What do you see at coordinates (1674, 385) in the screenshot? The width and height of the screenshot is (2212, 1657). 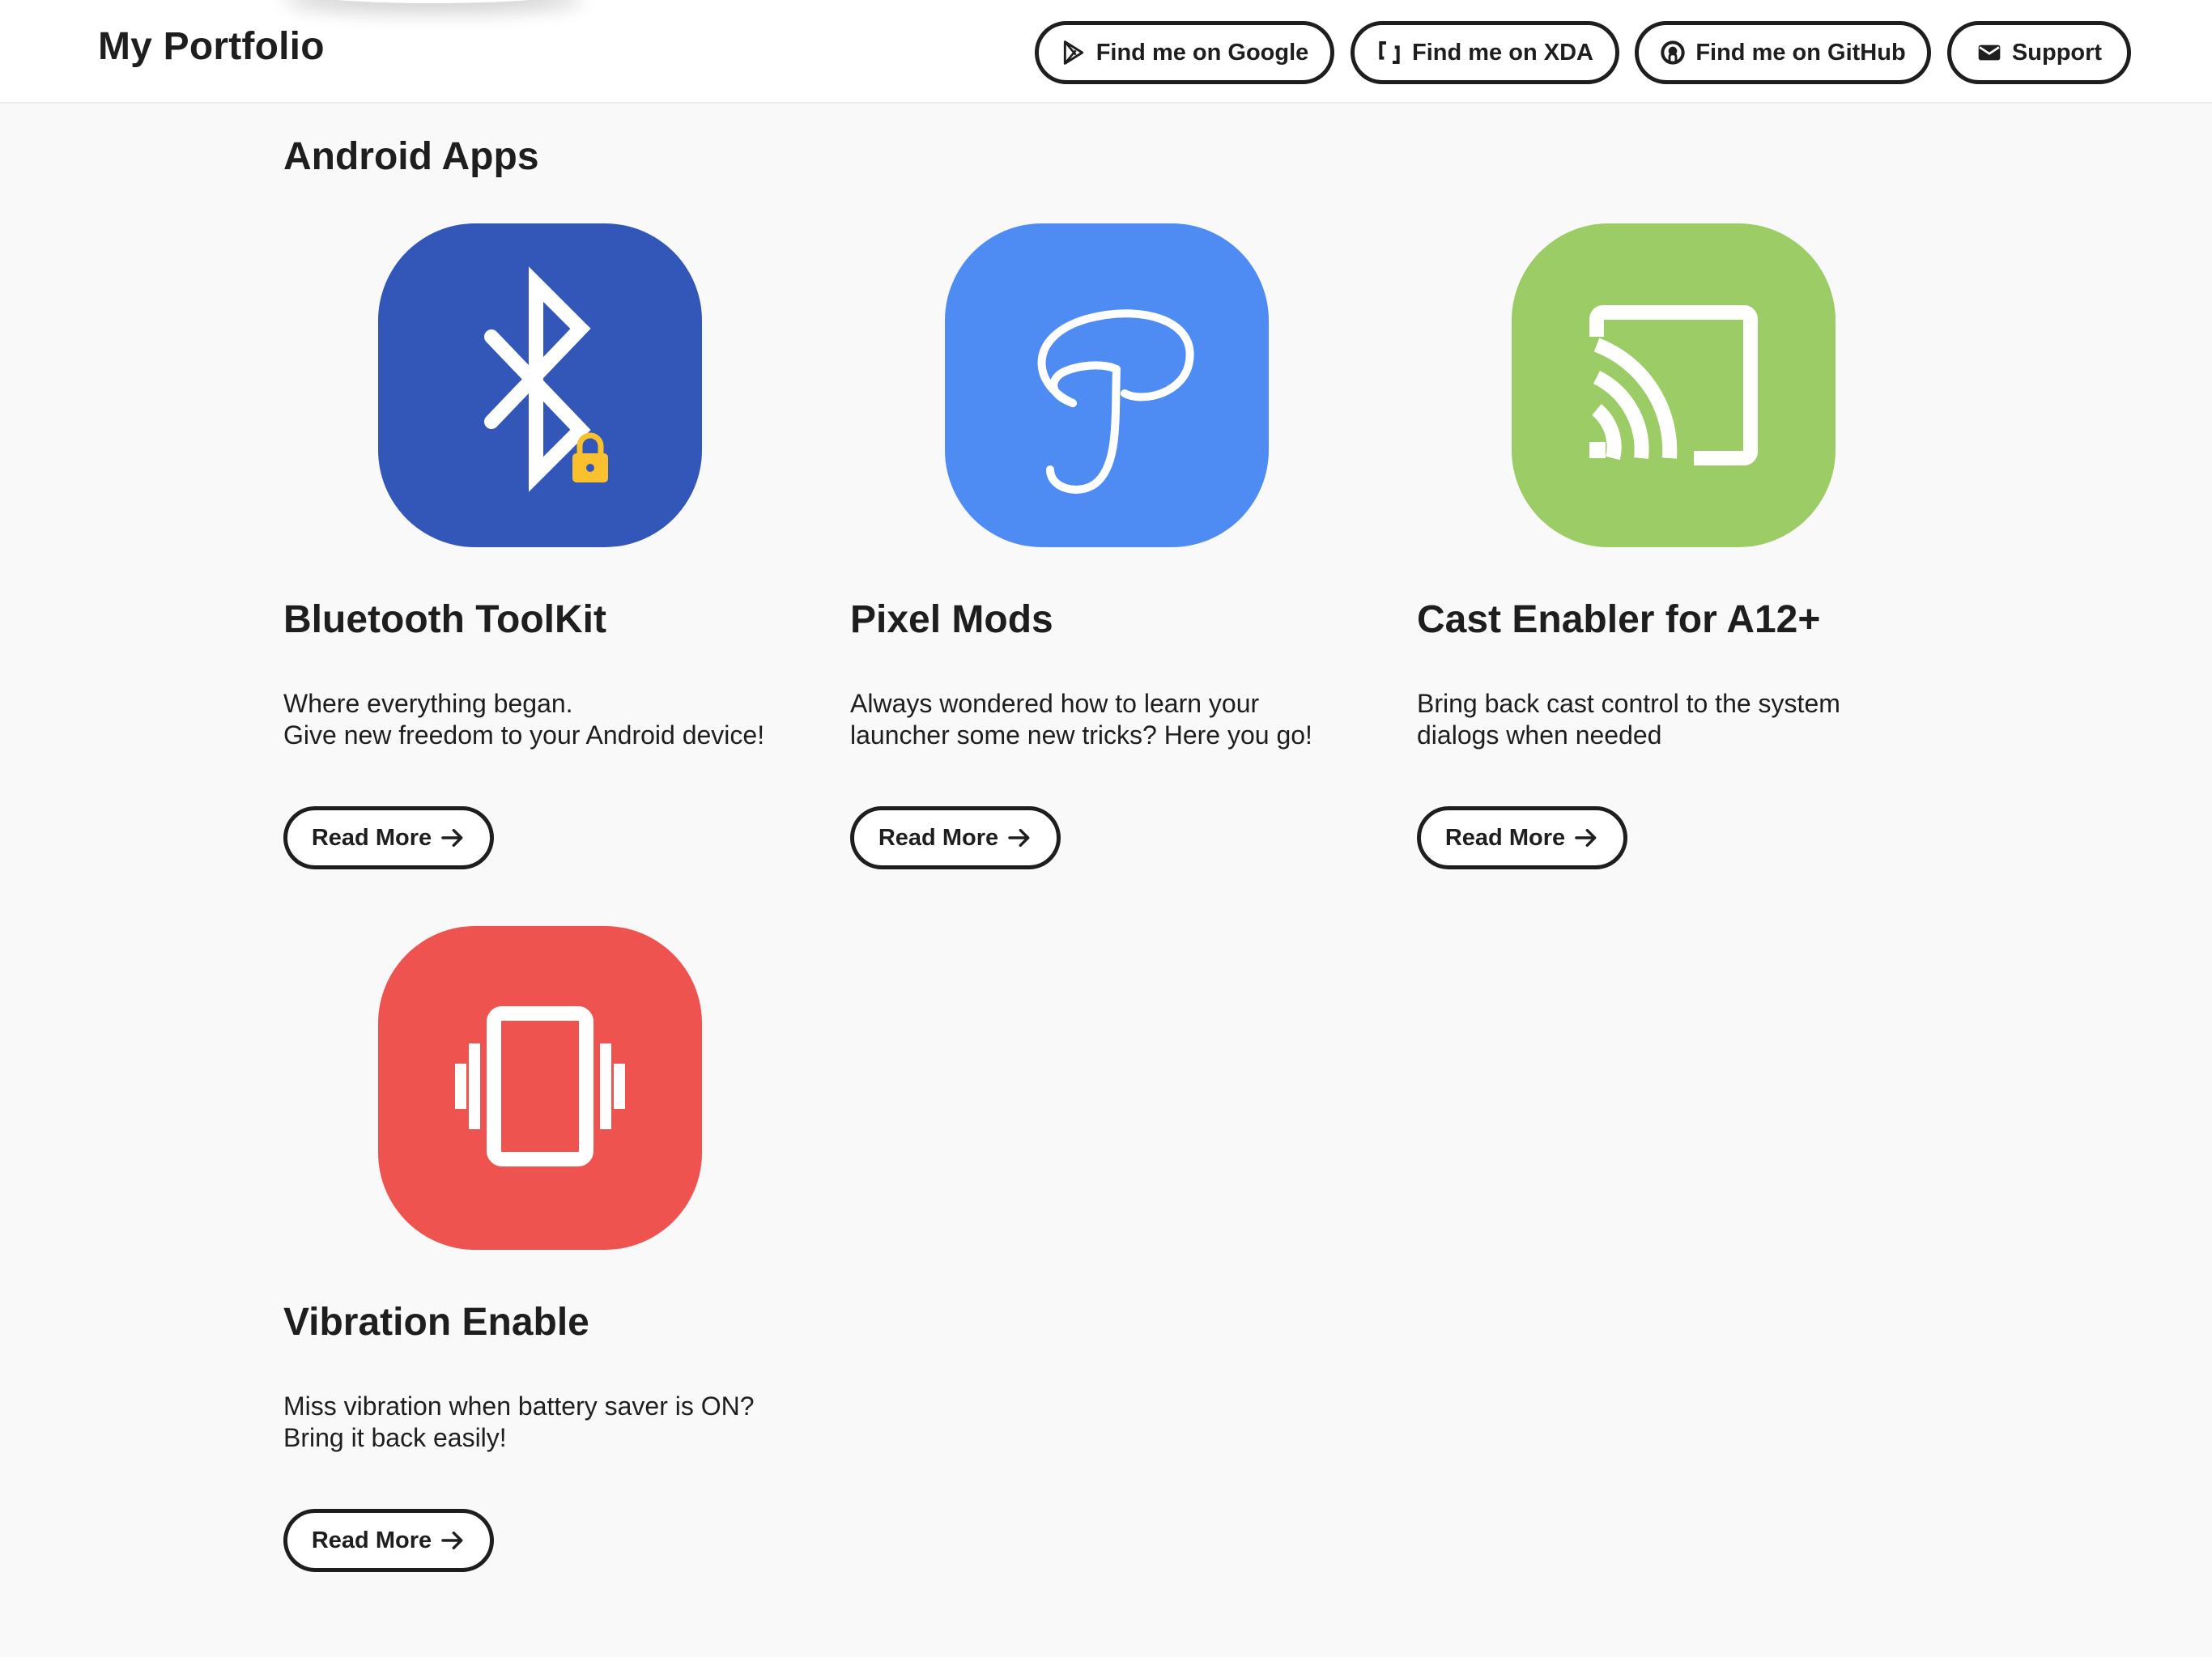 I see `cast-icon` at bounding box center [1674, 385].